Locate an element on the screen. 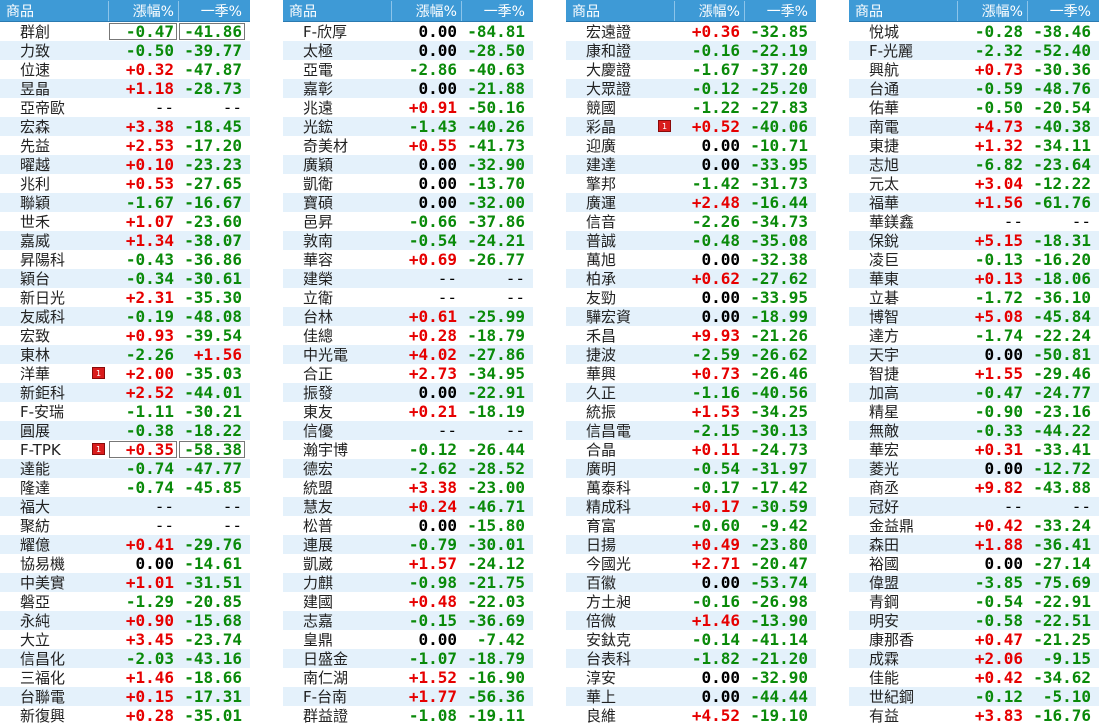 This screenshot has height=726, width=1101. quote-row: 福大 -- -- is located at coordinates (125, 506).